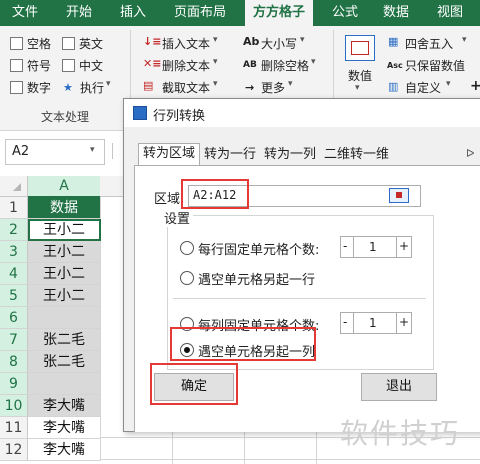 The width and height of the screenshot is (480, 464). Describe the element at coordinates (14, 340) in the screenshot. I see `row-header: 7` at that location.